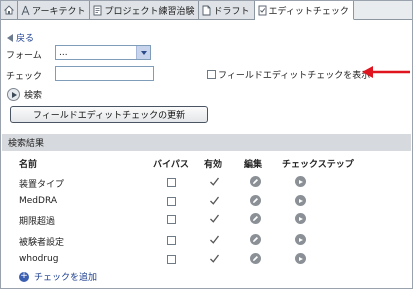 The height and width of the screenshot is (289, 413). I want to click on column-header-name: 名前, so click(28, 165).